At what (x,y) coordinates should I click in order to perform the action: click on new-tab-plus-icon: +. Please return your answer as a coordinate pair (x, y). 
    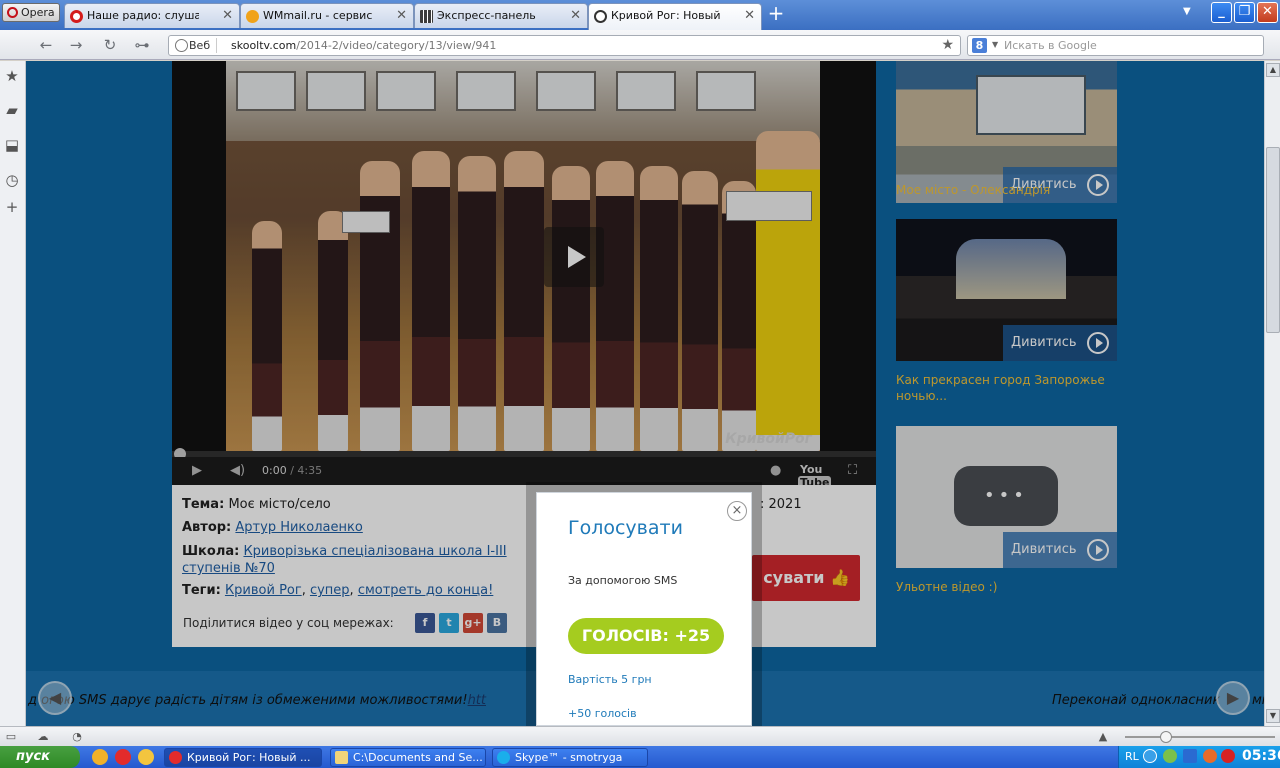
    Looking at the image, I should click on (776, 13).